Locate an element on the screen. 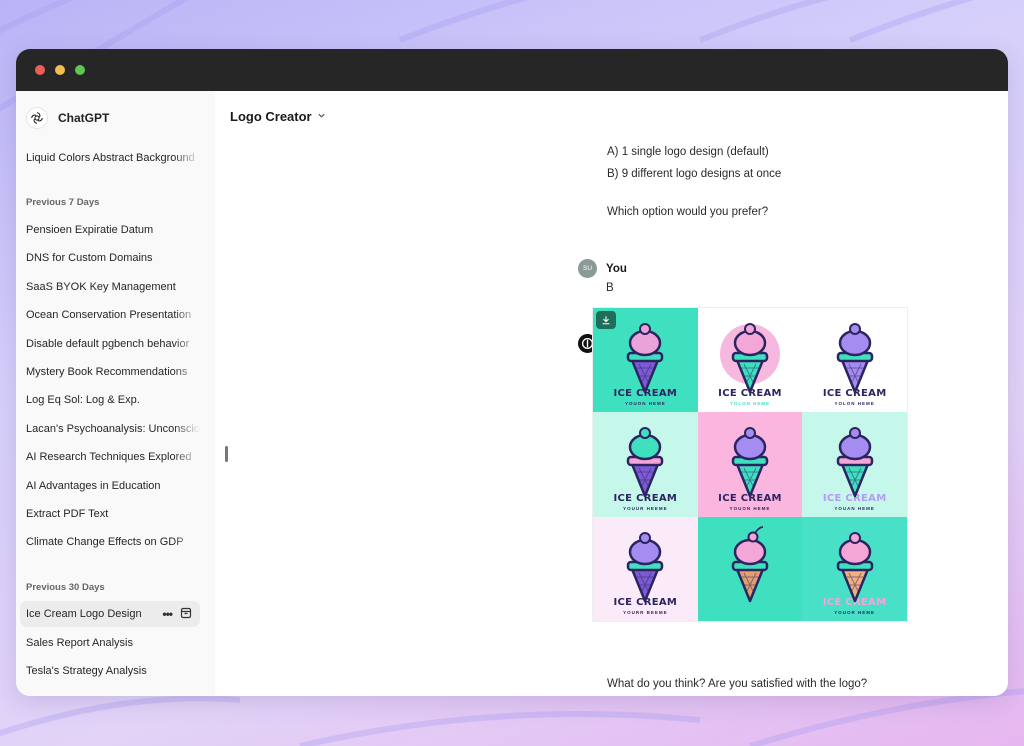 Image resolution: width=1024 pixels, height=746 pixels. openai-logo-icon is located at coordinates (37, 118).